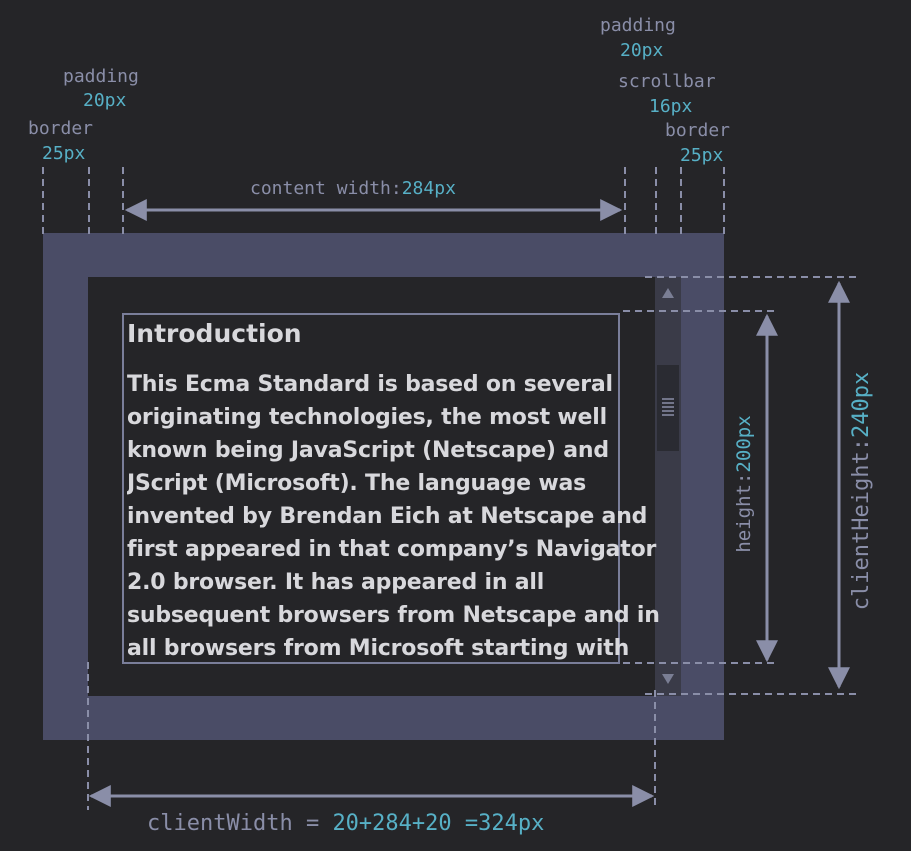 Image resolution: width=911 pixels, height=851 pixels. Describe the element at coordinates (214, 333) in the screenshot. I see `content-heading: Introduction` at that location.